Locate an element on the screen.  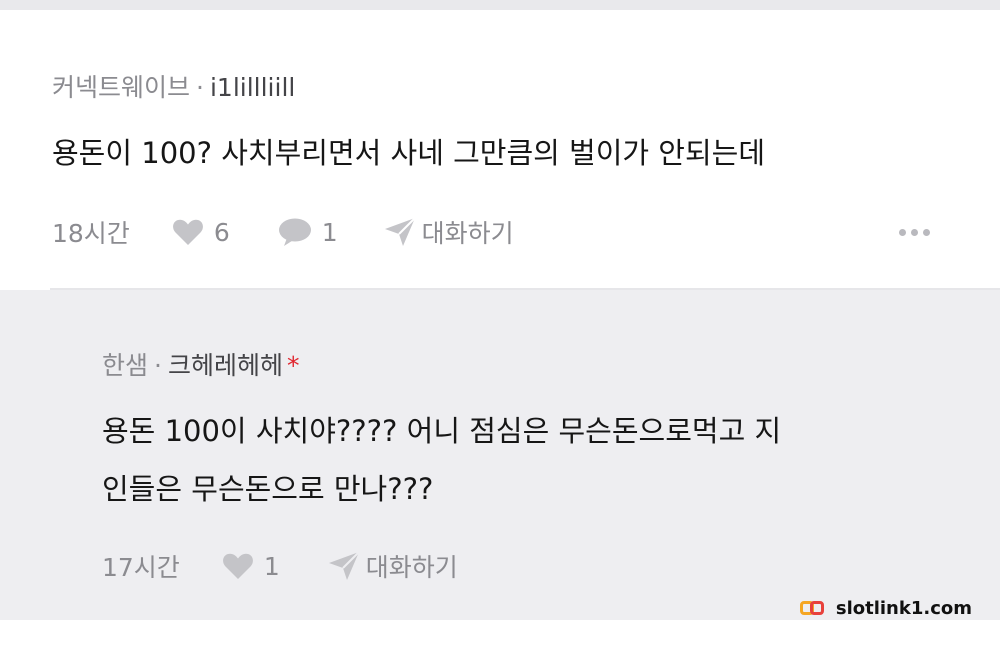
comment-meta: 커넥트웨이브 · i1lillliill is located at coordinates (173, 86).